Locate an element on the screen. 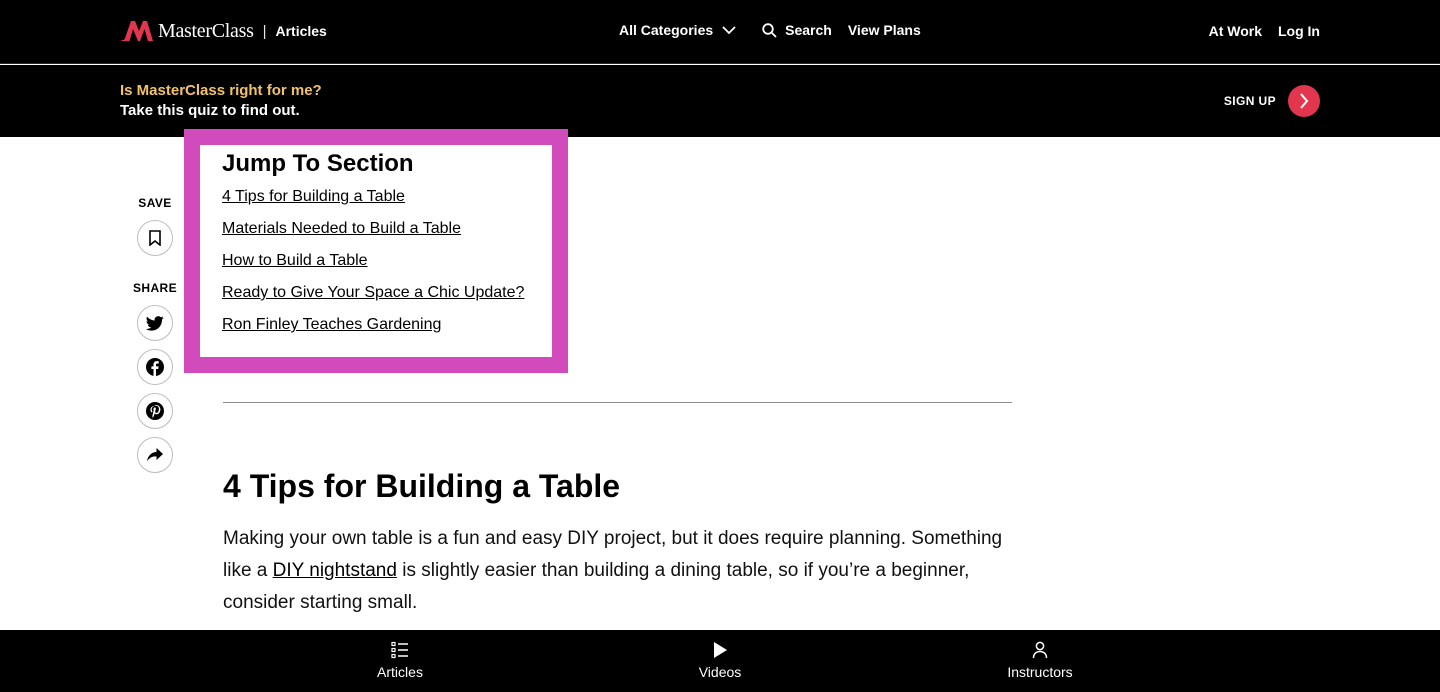 Image resolution: width=1440 pixels, height=692 pixels. search-button: Search is located at coordinates (797, 30).